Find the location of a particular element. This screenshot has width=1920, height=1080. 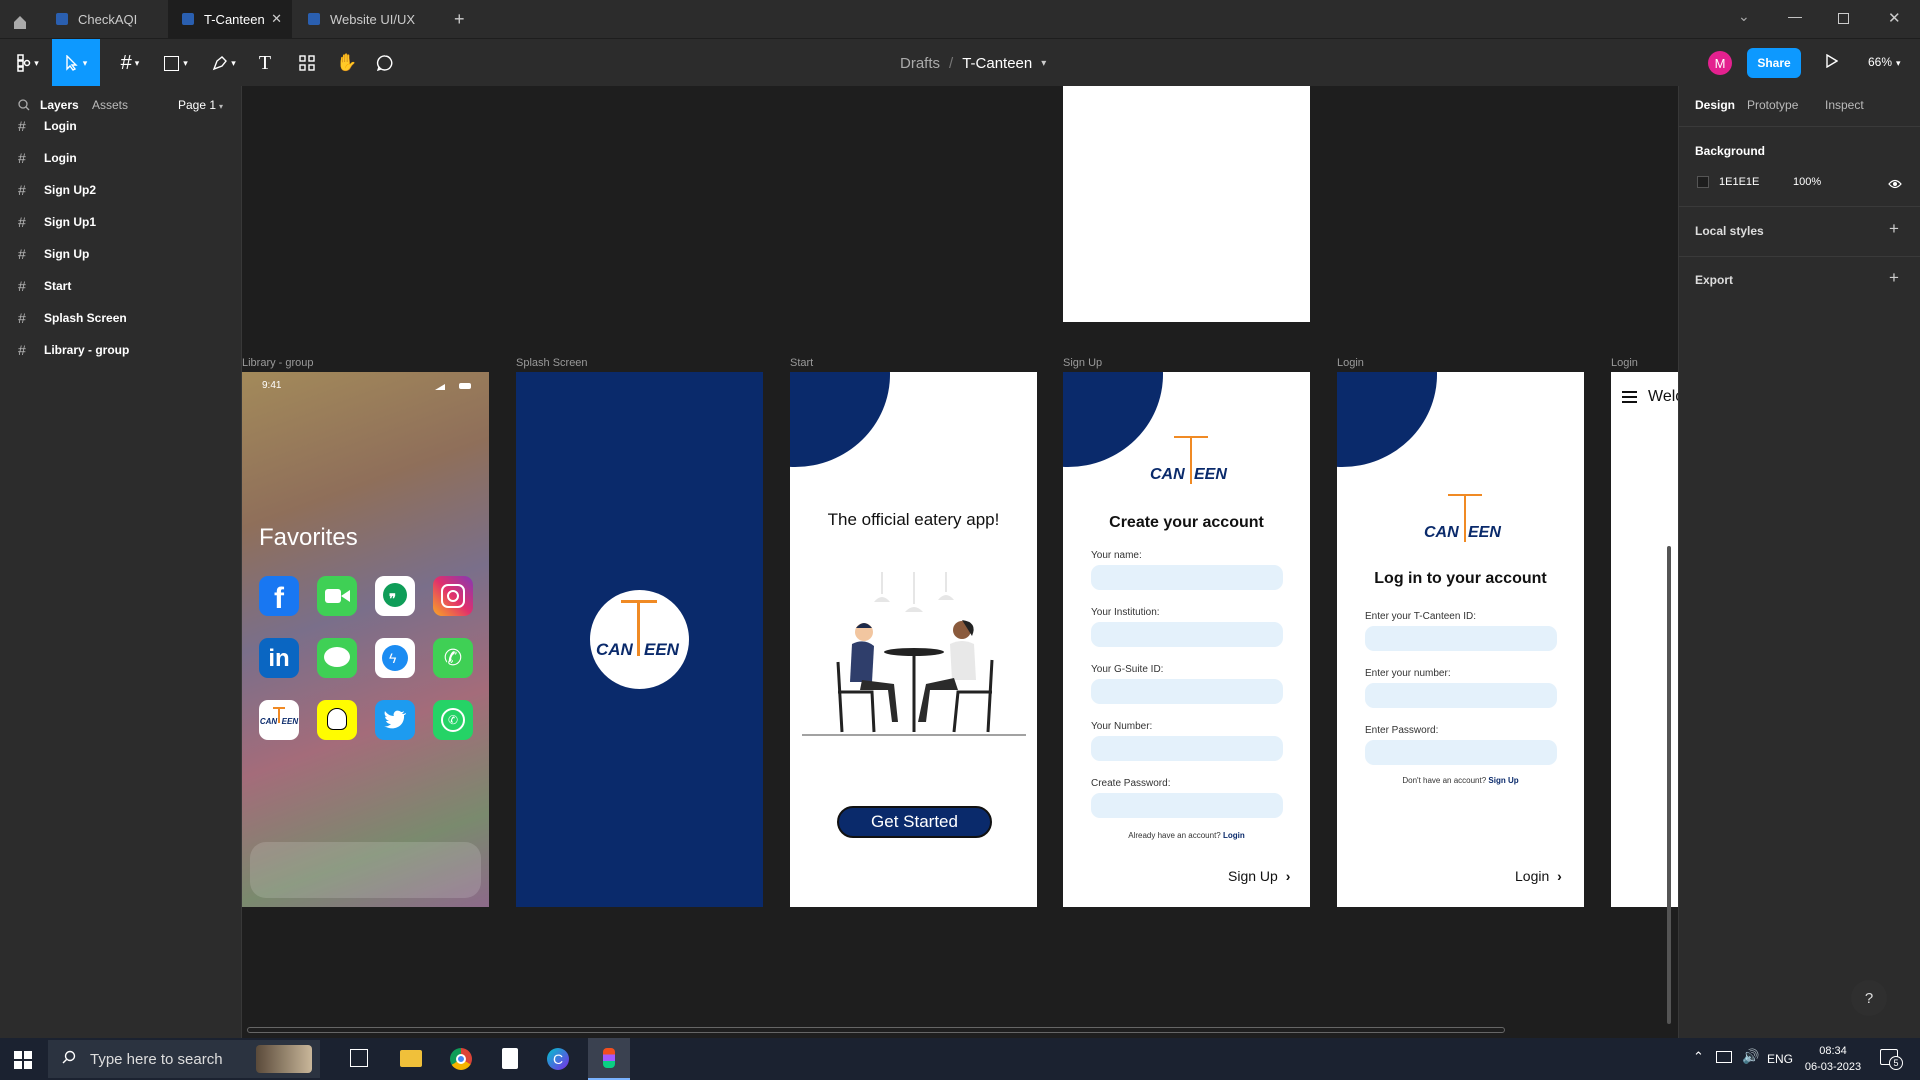

logo-text-left: CAN is located at coordinates (1441, 532).